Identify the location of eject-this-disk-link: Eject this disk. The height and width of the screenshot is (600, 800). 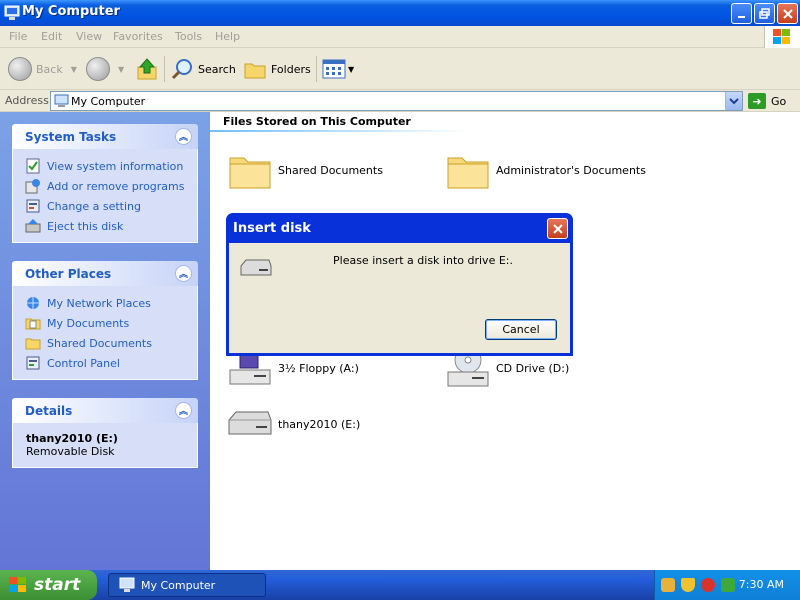
(105, 226).